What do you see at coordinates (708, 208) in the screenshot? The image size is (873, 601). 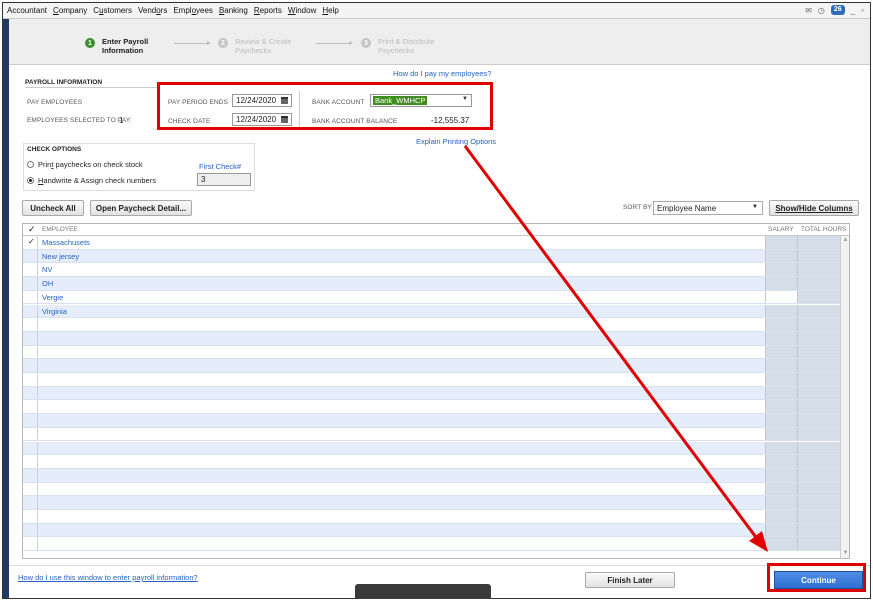 I see `sort-by-select: Employee Name ▼` at bounding box center [708, 208].